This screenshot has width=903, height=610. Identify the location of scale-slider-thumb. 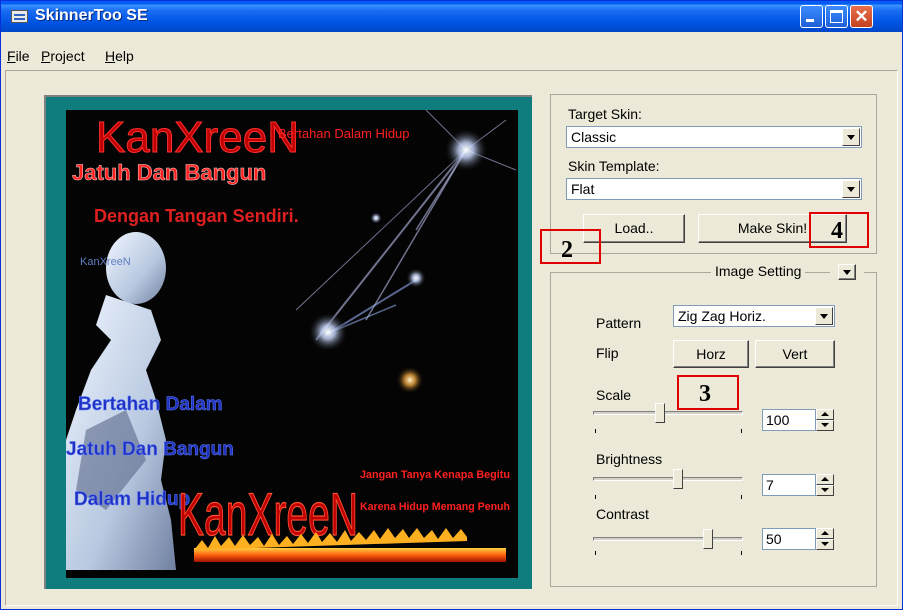
(660, 413).